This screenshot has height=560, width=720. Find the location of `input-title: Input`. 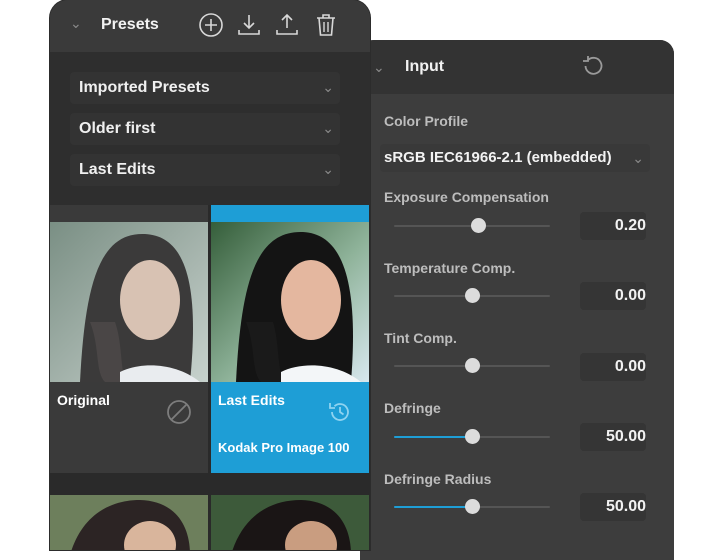

input-title: Input is located at coordinates (425, 66).